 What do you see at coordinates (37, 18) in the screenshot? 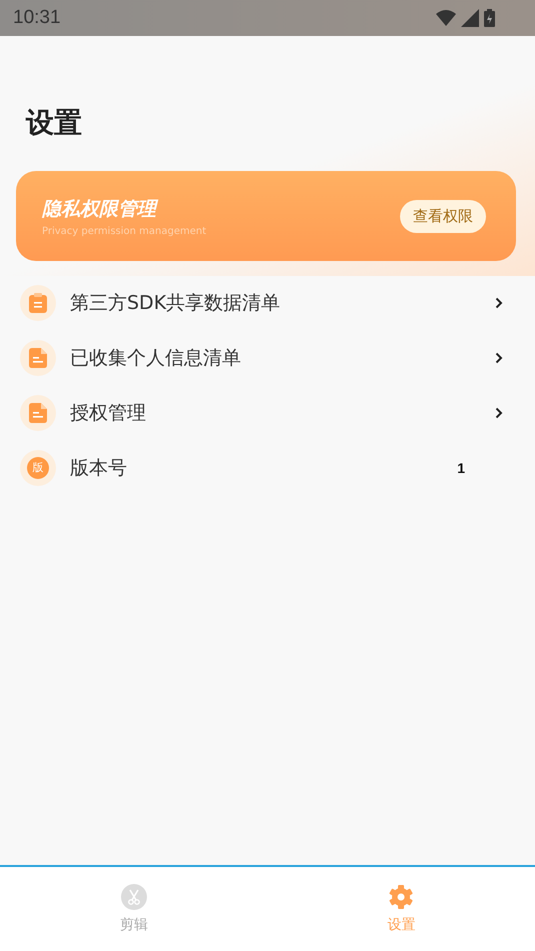
I see `clock-time: 10:31` at bounding box center [37, 18].